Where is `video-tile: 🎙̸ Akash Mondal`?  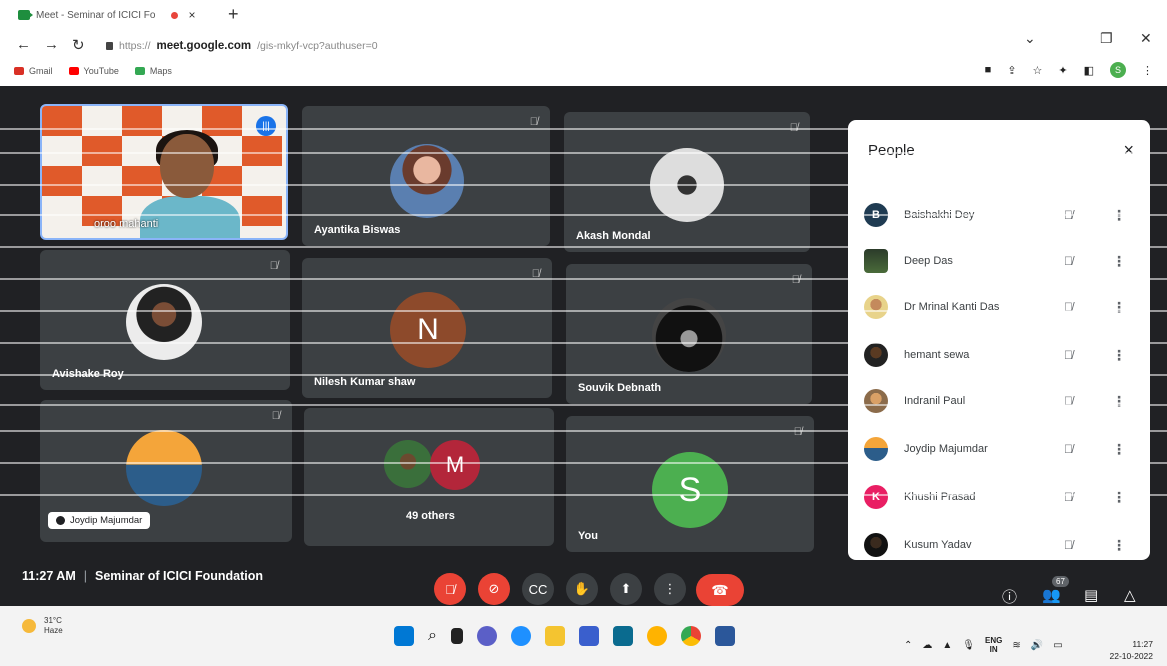
video-tile: 🎙̸ Akash Mondal is located at coordinates (687, 182).